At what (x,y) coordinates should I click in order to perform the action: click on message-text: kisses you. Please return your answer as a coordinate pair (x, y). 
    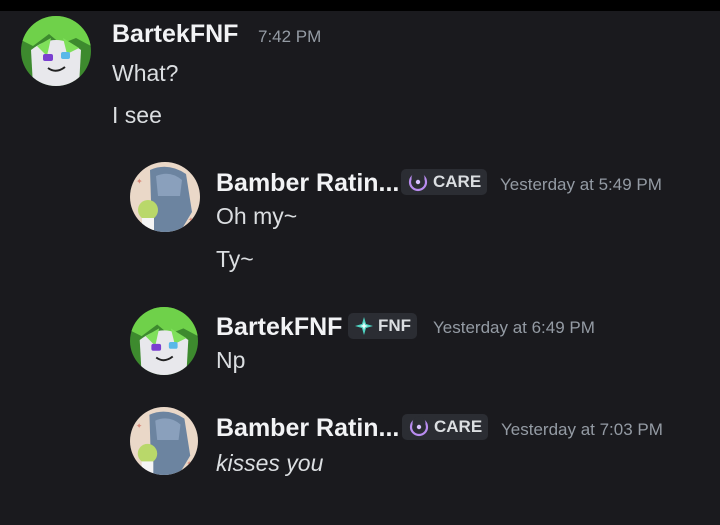
    Looking at the image, I should click on (270, 463).